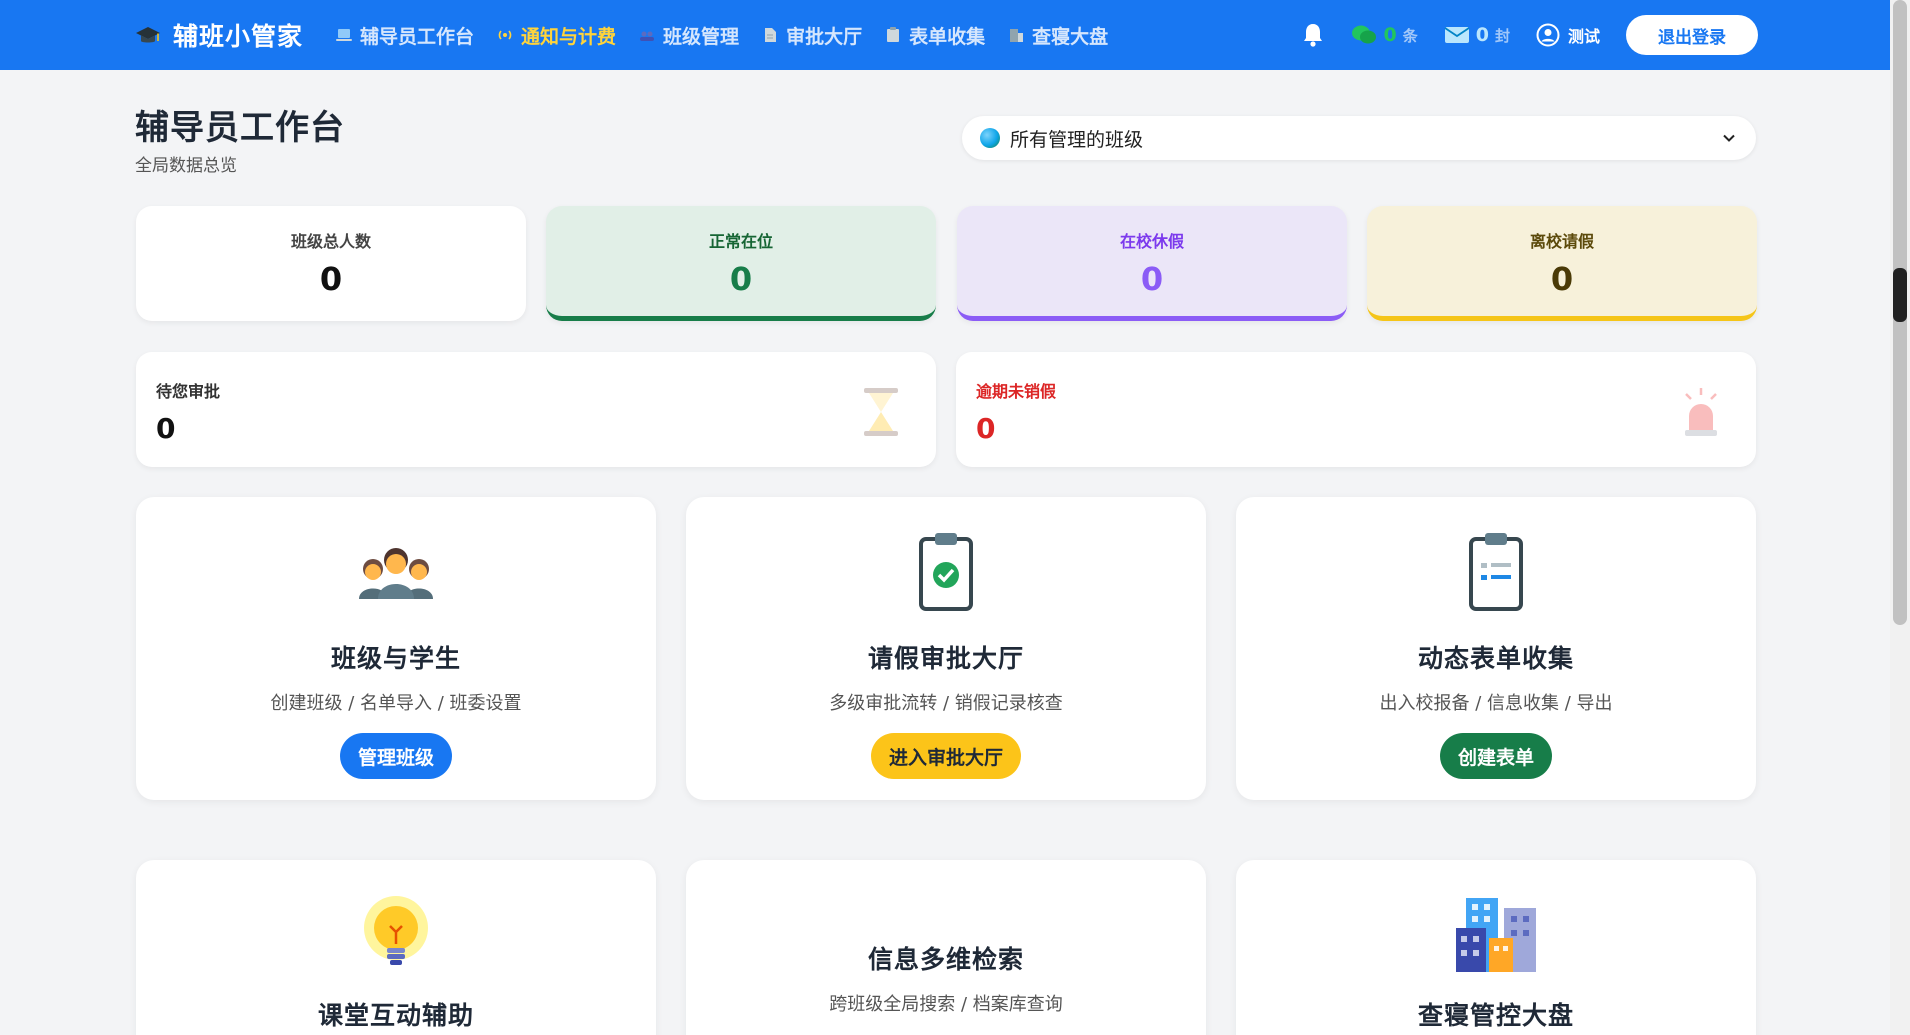 This screenshot has height=1035, width=1910. What do you see at coordinates (1077, 139) in the screenshot?
I see `class-select-value: 所有管理的班级` at bounding box center [1077, 139].